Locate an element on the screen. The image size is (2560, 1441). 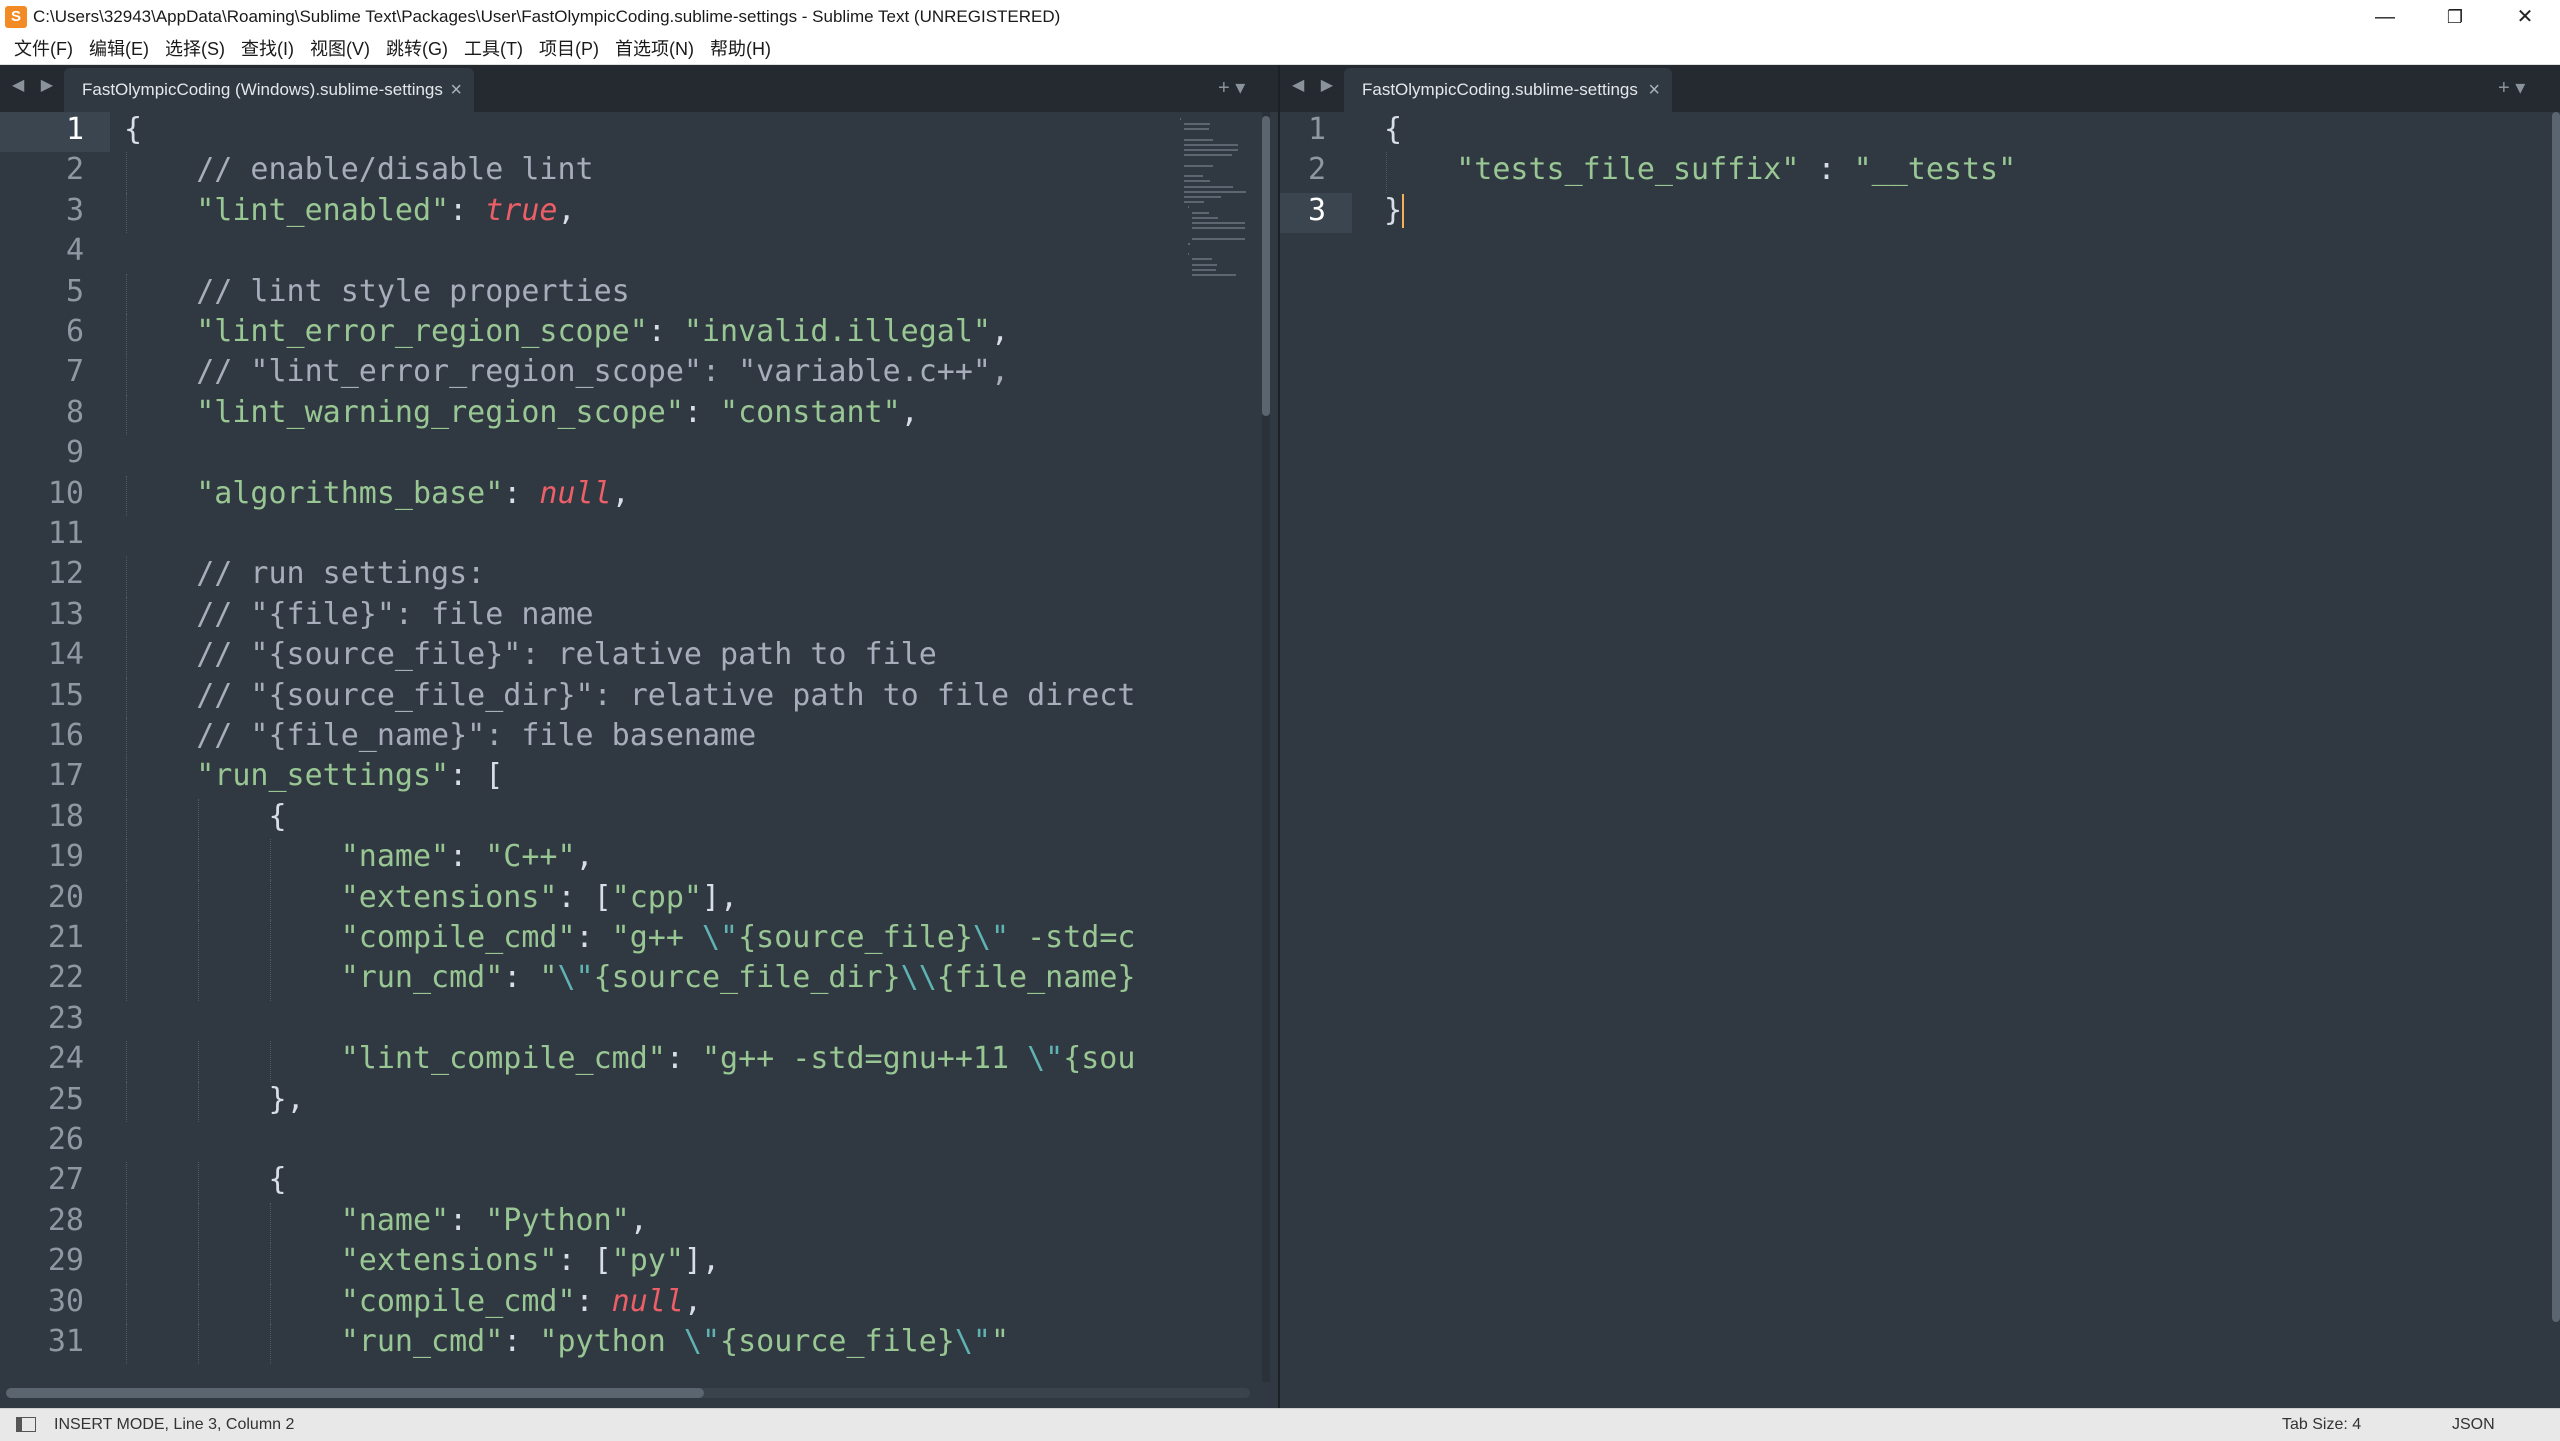
code-token: "lint_warning_region_scope" is located at coordinates (440, 412).